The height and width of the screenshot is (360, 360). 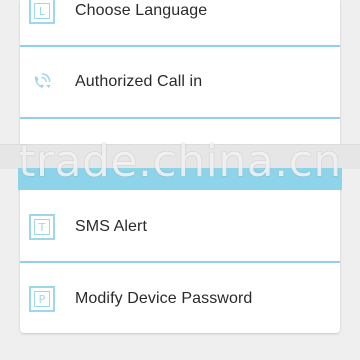 I want to click on language-icon: L, so click(x=42, y=12).